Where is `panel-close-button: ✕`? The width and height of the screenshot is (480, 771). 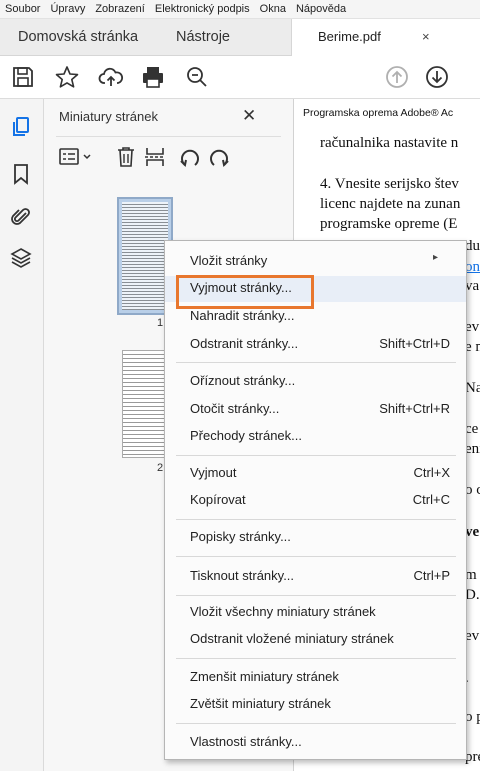
panel-close-button: ✕ is located at coordinates (249, 116).